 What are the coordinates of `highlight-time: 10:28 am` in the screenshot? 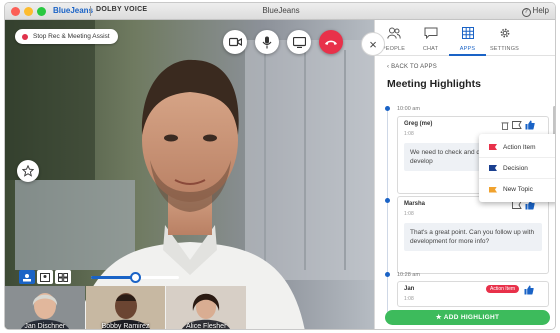 It's located at (408, 275).